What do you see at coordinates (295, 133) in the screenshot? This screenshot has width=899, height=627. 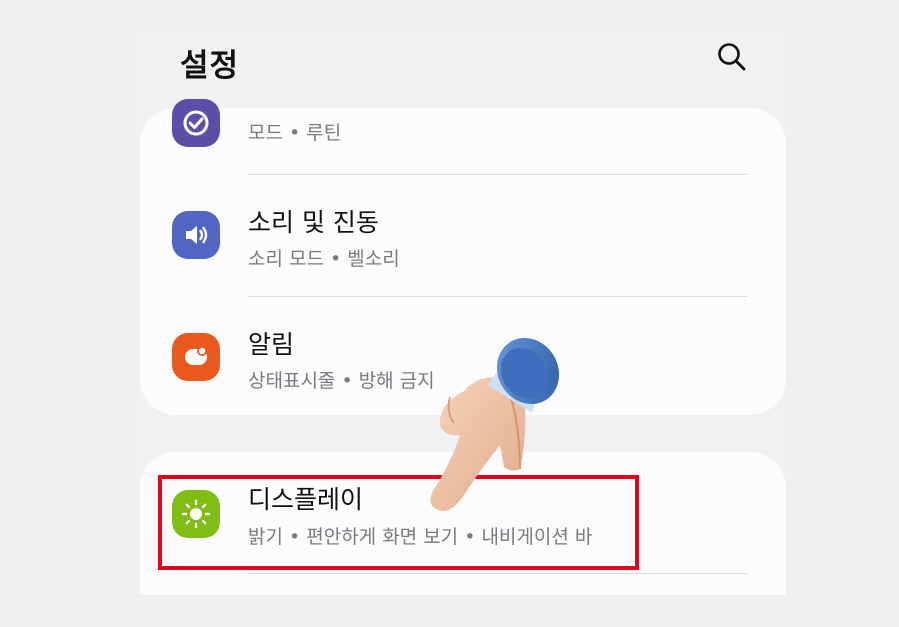 I see `item-subtitle: 모드 • 루틴` at bounding box center [295, 133].